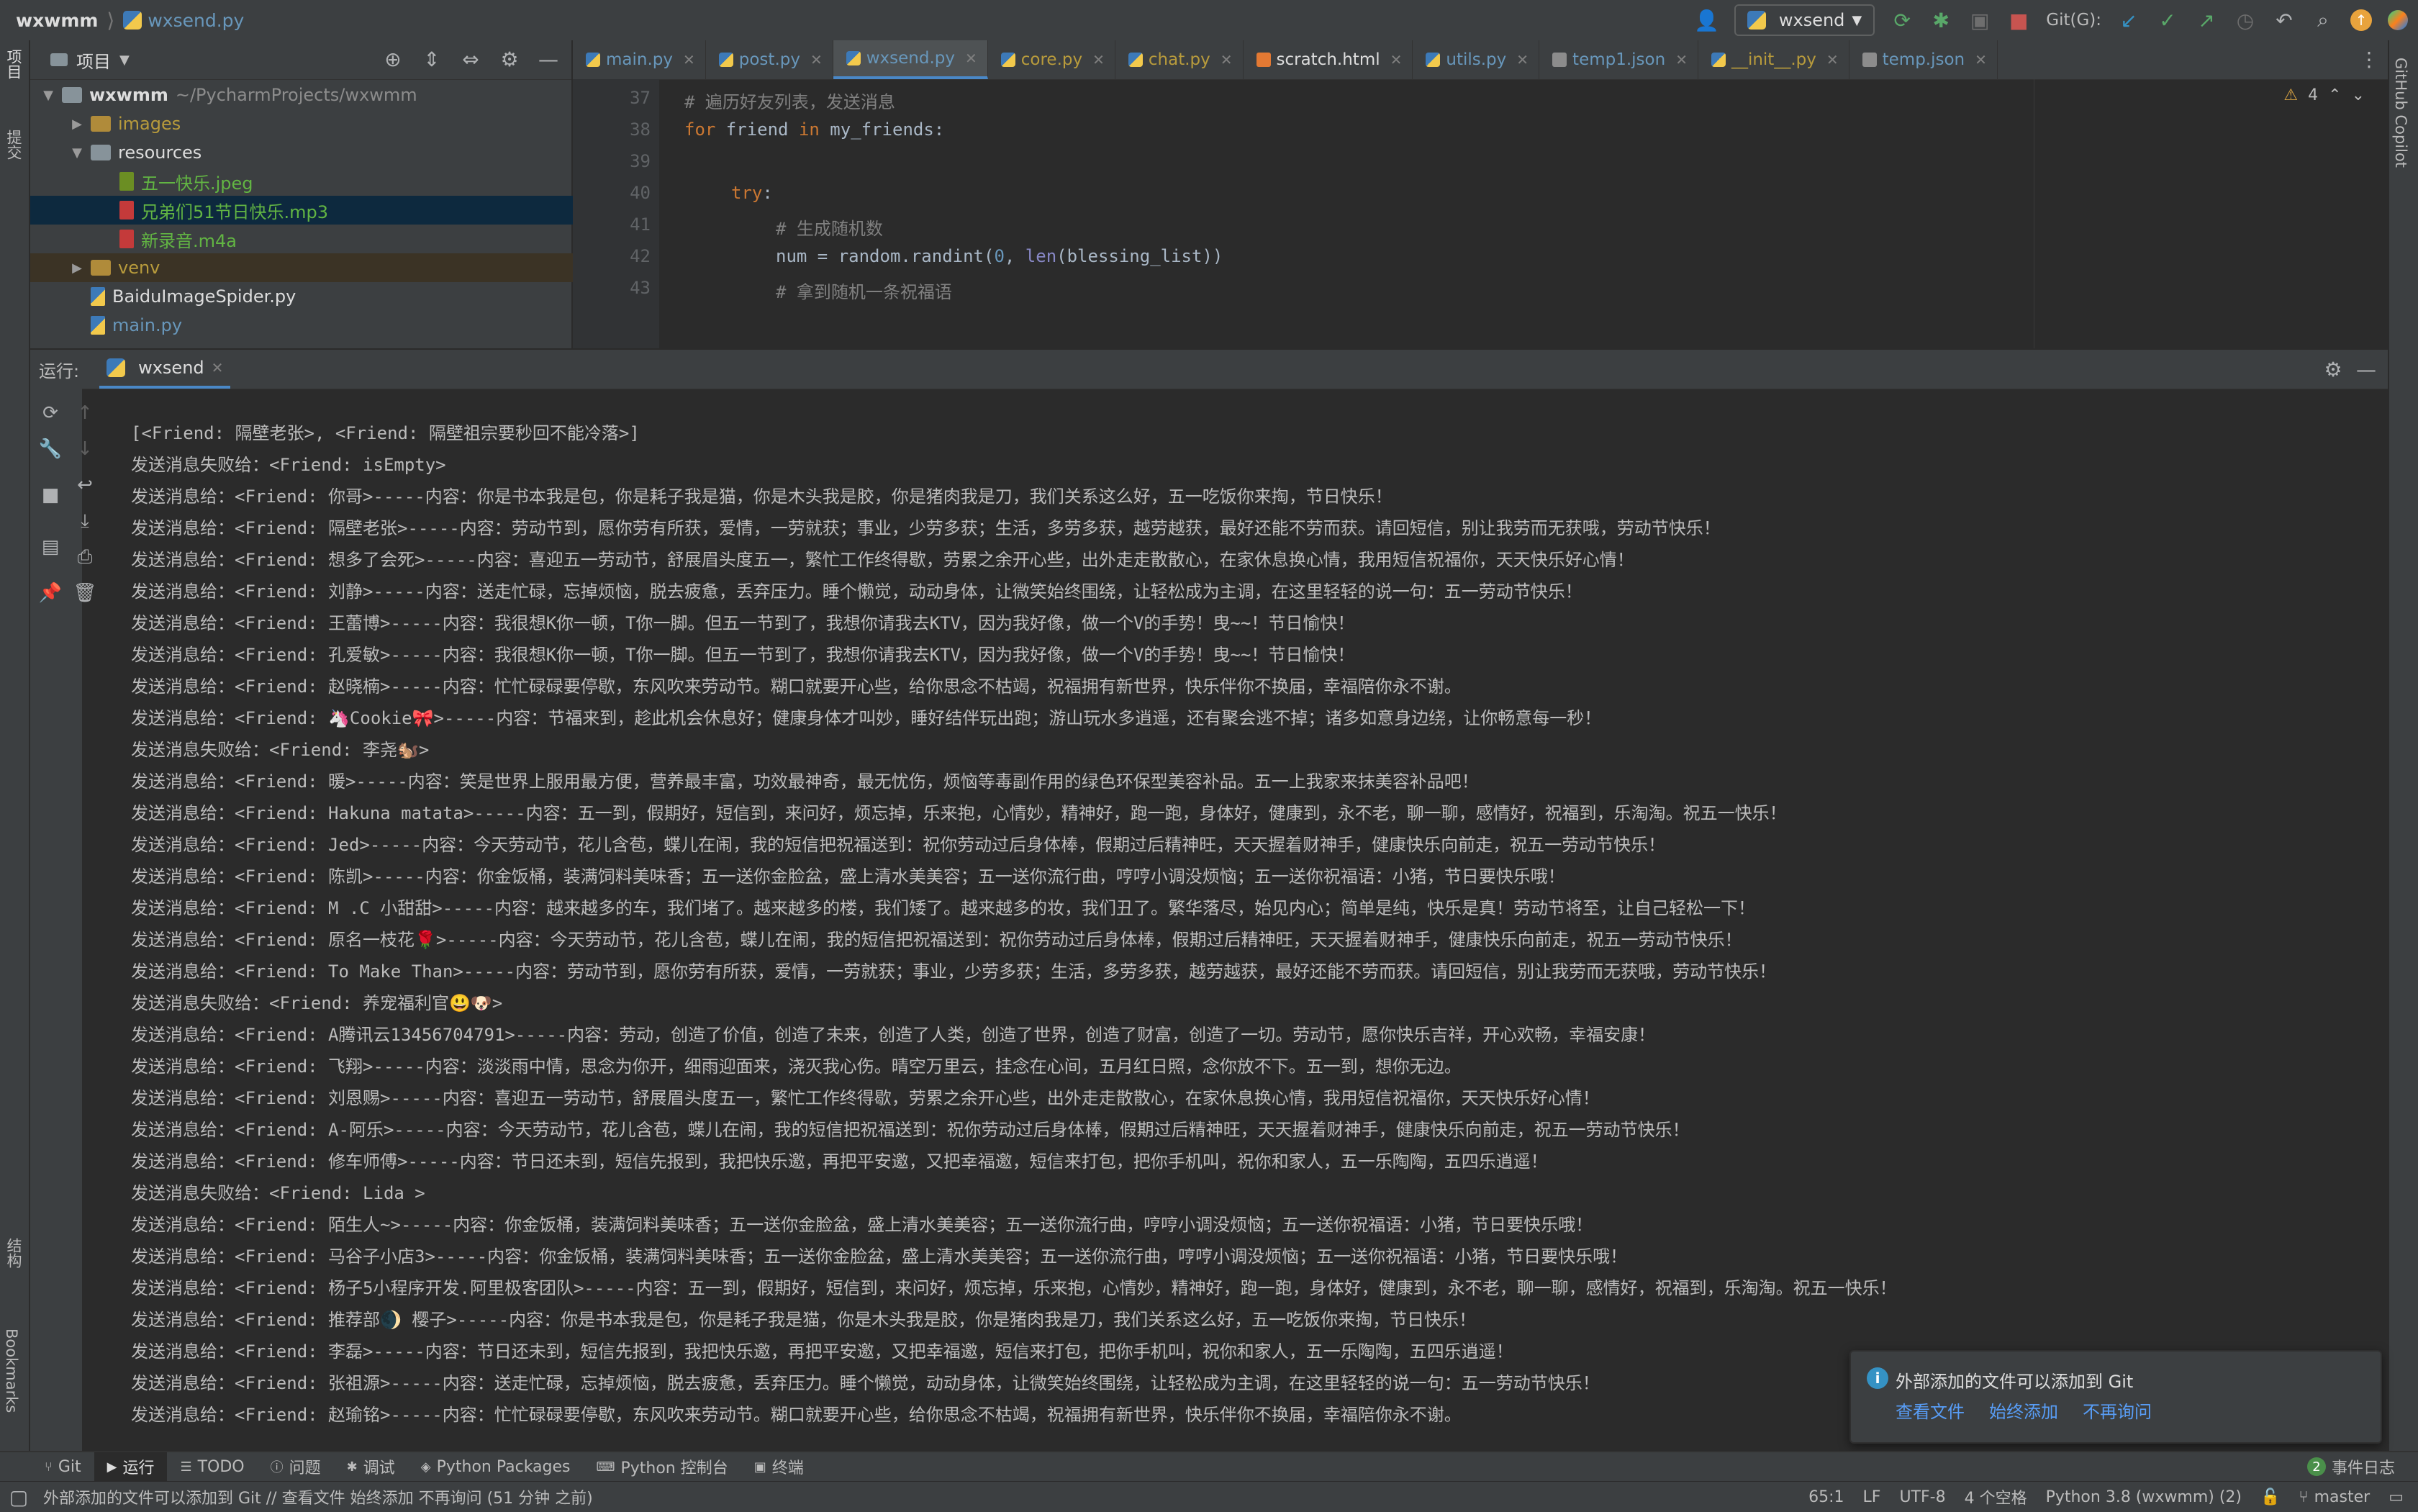 This screenshot has width=2418, height=1512. Describe the element at coordinates (2284, 21) in the screenshot. I see `rollback-icon: ↶` at that location.